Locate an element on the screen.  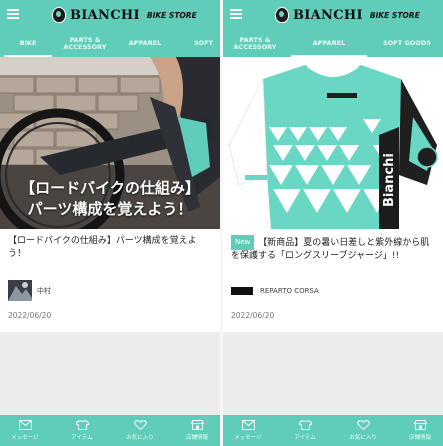
author-row: 中村 is located at coordinates (29, 290).